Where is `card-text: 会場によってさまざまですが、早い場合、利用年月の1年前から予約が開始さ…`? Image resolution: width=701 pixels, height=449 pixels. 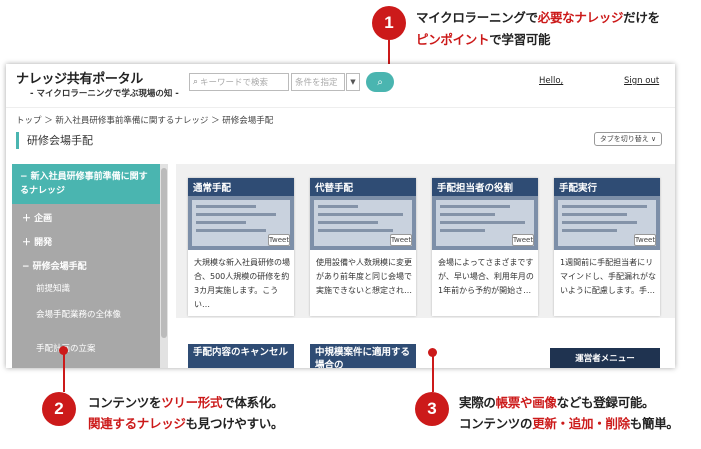
card-text: 会場によってさまざまですが、早い場合、利用年月の1年前から予約が開始さ… is located at coordinates (486, 276).